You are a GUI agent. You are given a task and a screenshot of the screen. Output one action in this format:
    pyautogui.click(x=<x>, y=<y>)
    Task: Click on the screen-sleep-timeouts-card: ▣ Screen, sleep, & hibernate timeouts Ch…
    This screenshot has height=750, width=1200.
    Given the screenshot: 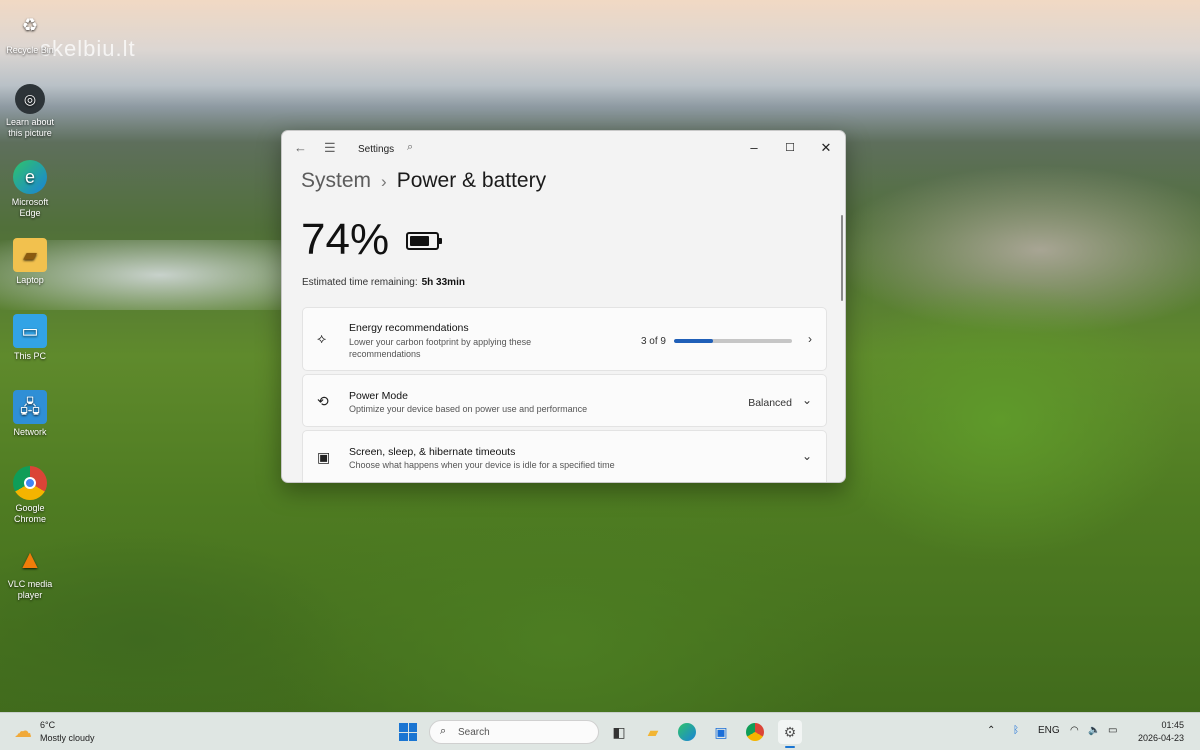 What is the action you would take?
    pyautogui.click(x=564, y=456)
    